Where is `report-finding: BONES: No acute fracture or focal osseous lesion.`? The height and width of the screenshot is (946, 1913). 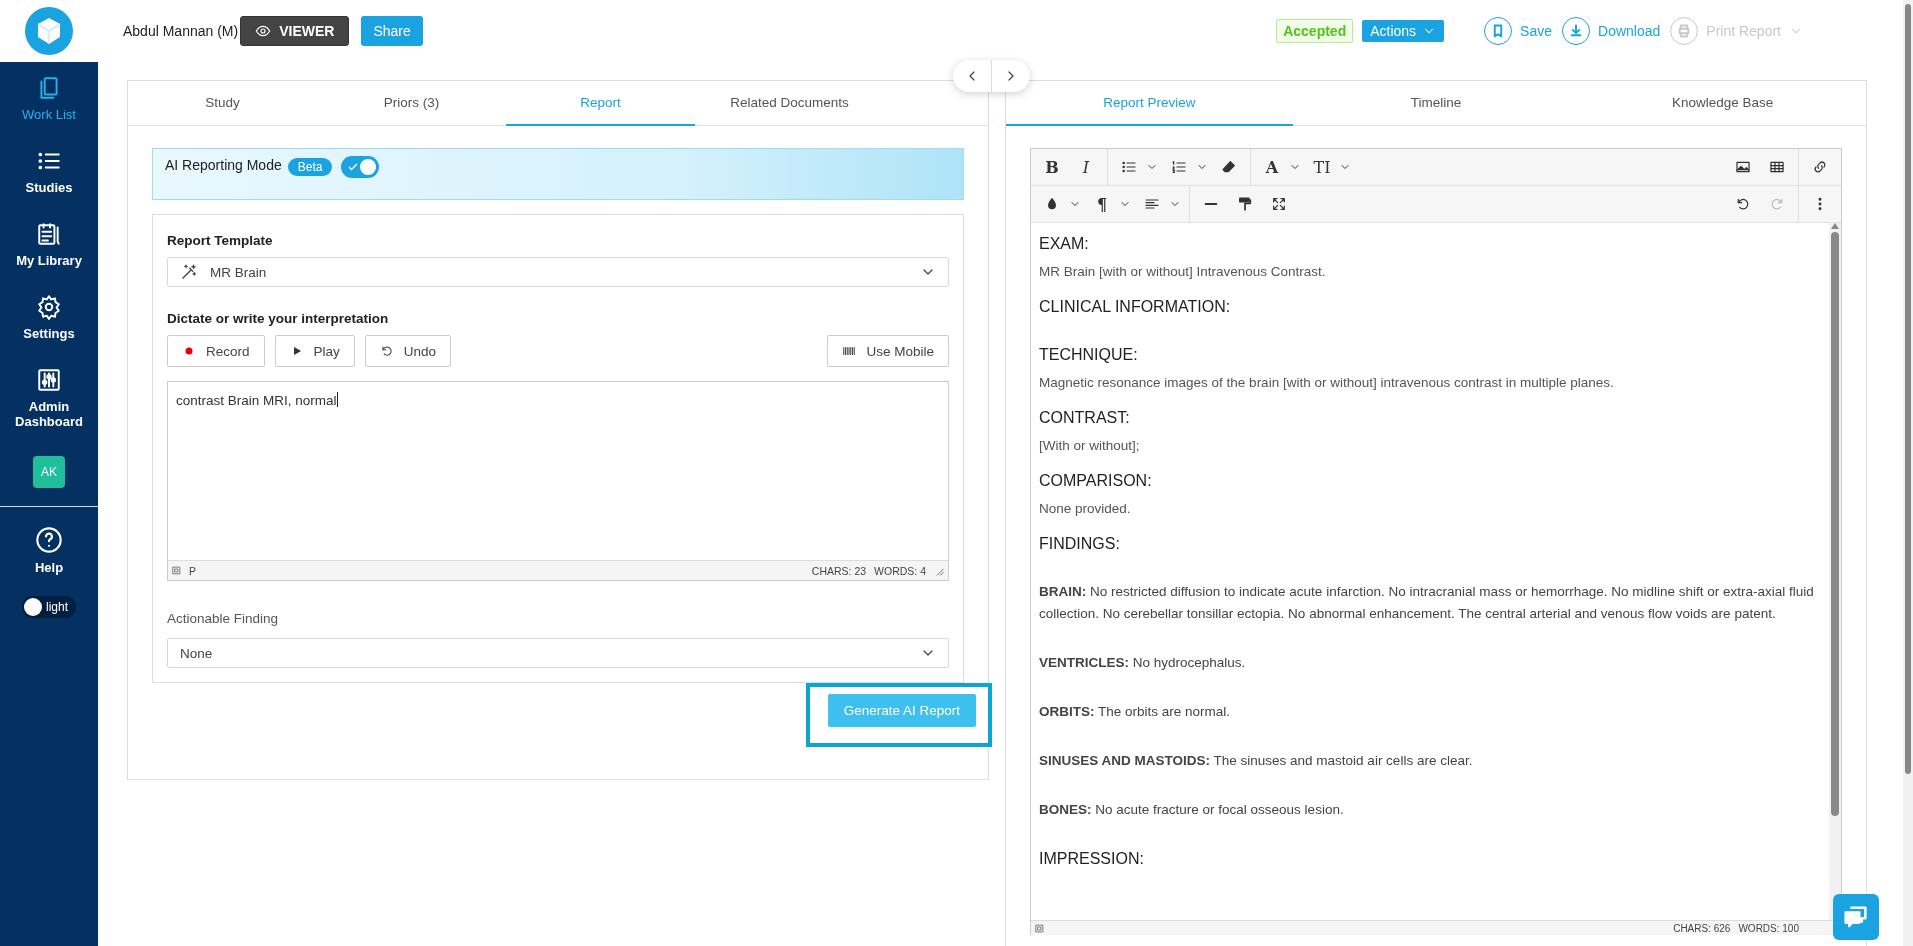 report-finding: BONES: No acute fracture or focal osseous lesion. is located at coordinates (1192, 810).